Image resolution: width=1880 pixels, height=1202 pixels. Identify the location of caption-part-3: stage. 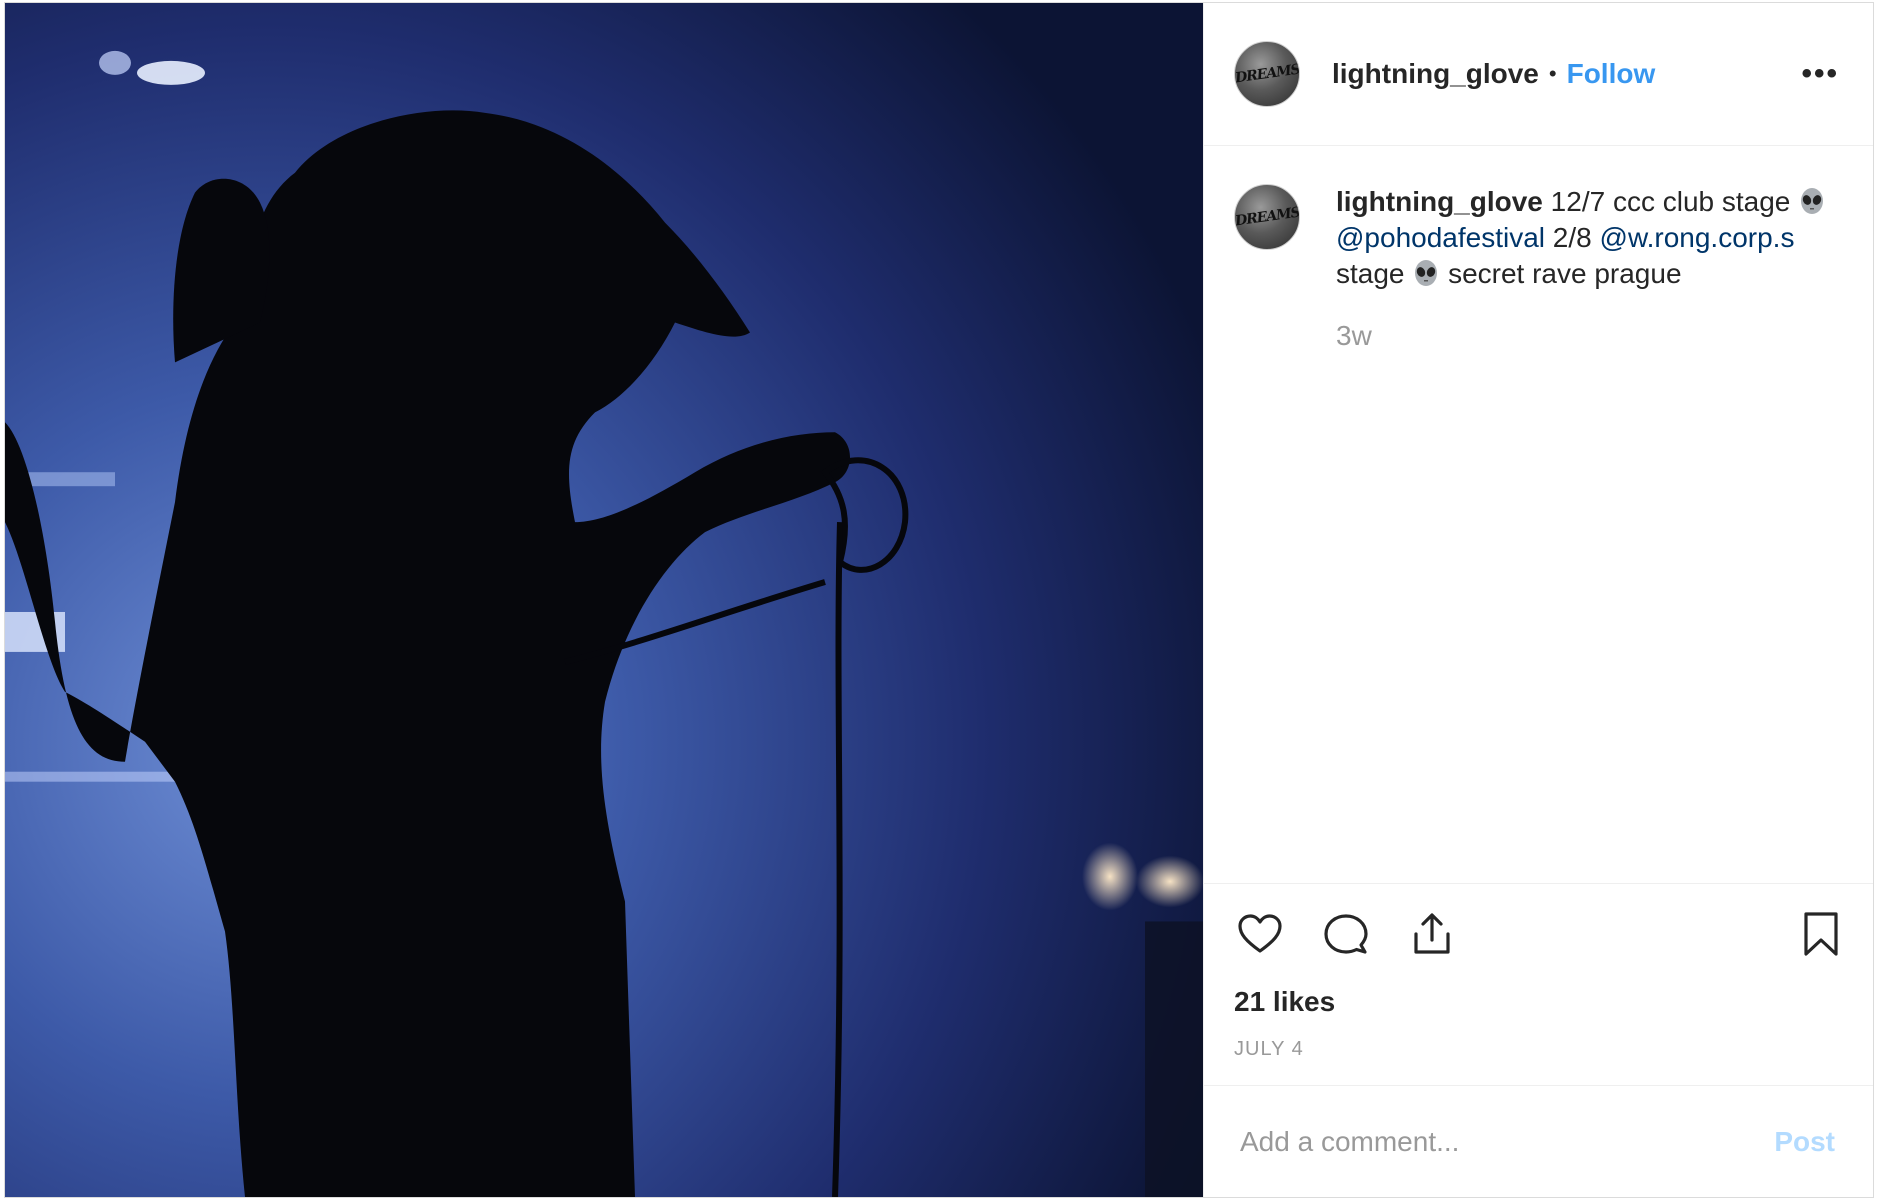
(1370, 273).